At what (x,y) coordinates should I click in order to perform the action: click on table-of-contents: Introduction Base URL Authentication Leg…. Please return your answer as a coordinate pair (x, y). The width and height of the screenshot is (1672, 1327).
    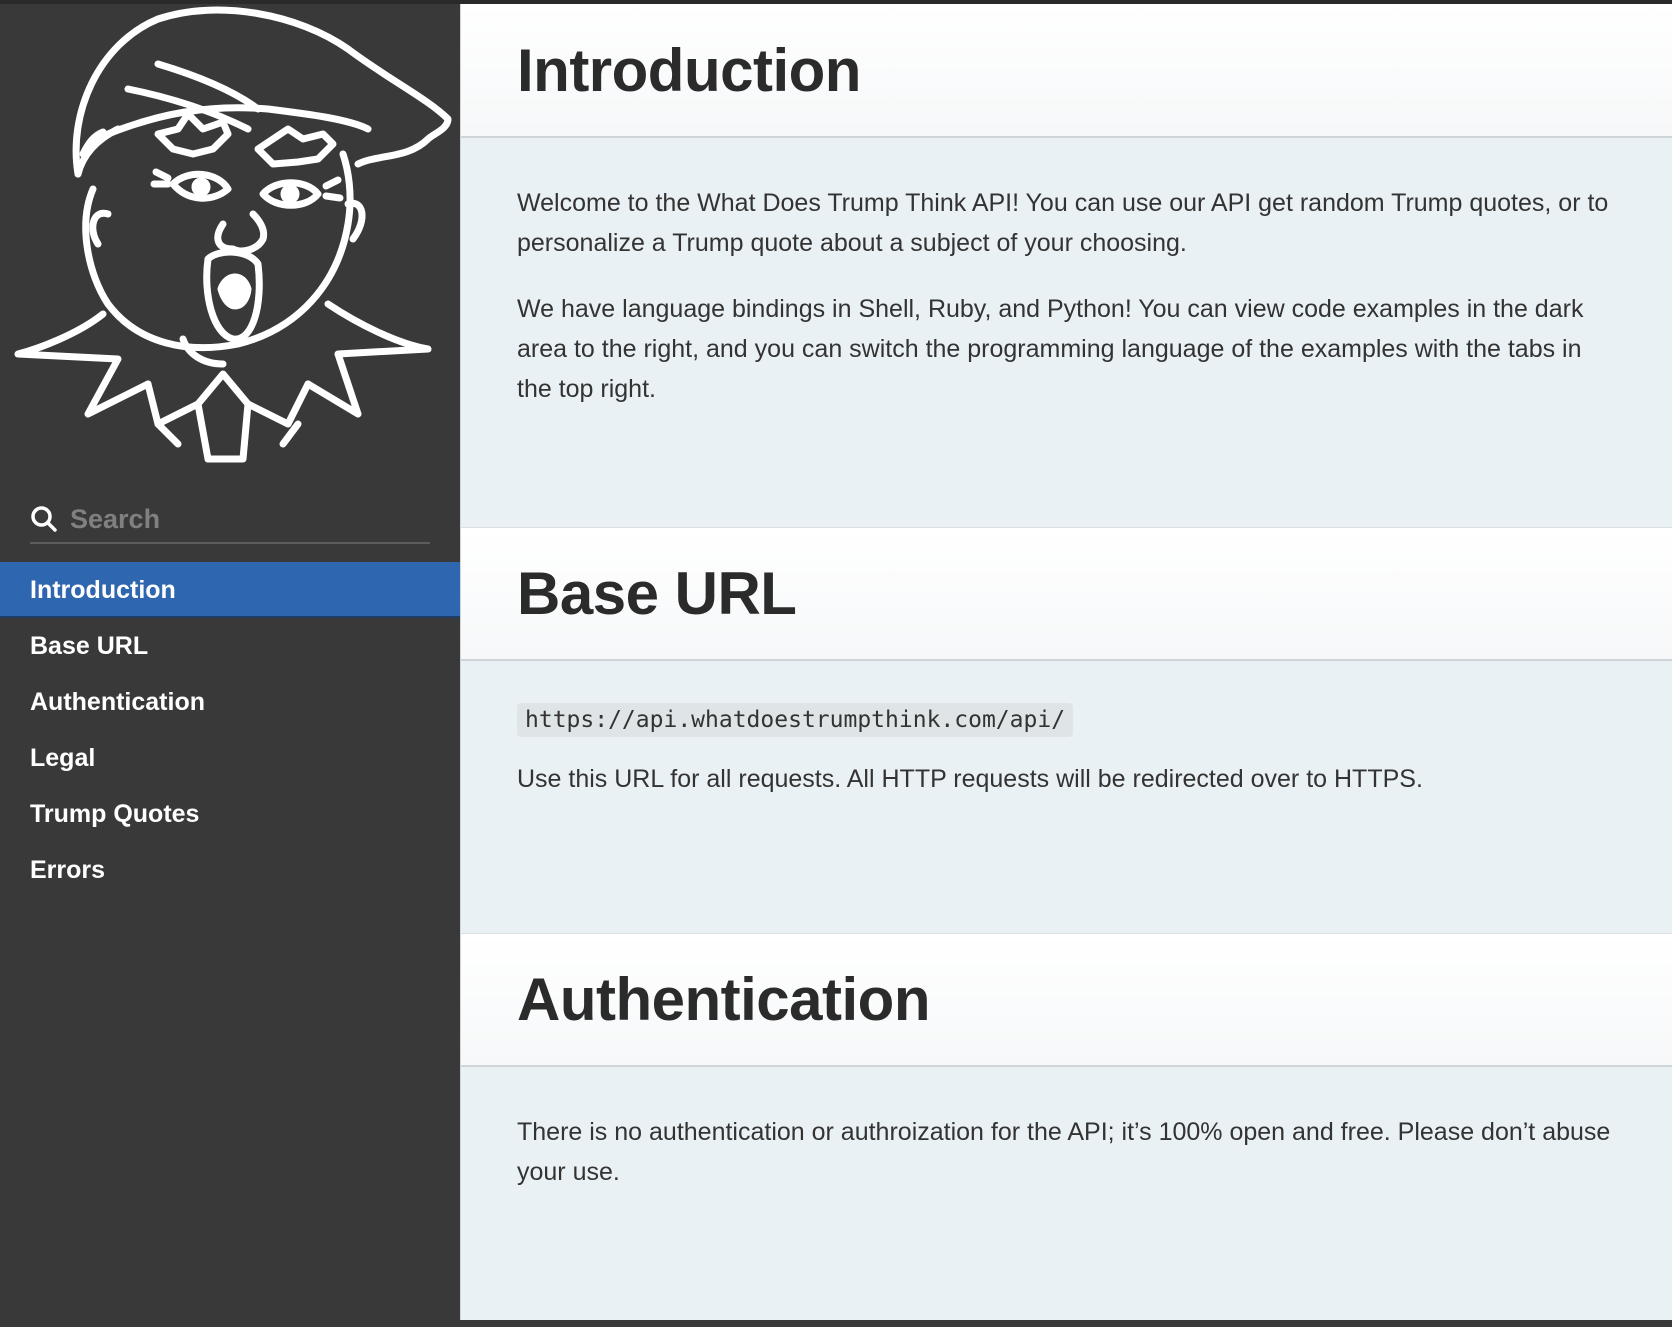
    Looking at the image, I should click on (230, 730).